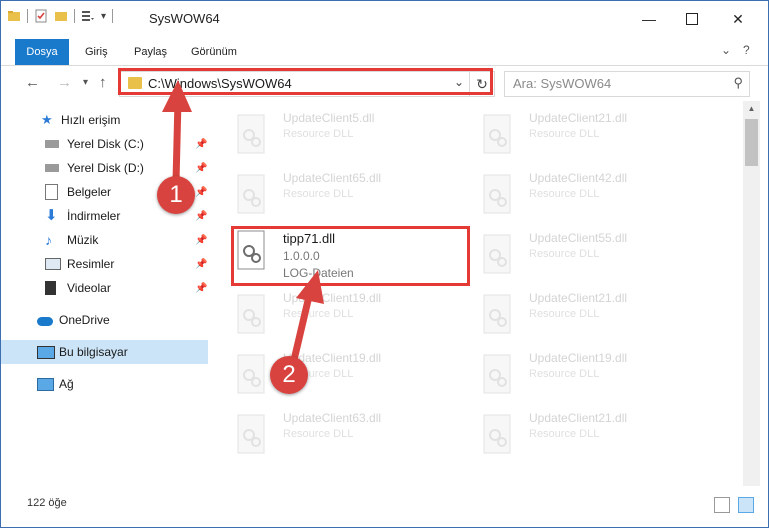  What do you see at coordinates (243, 222) in the screenshot?
I see `annotation-arrows` at bounding box center [243, 222].